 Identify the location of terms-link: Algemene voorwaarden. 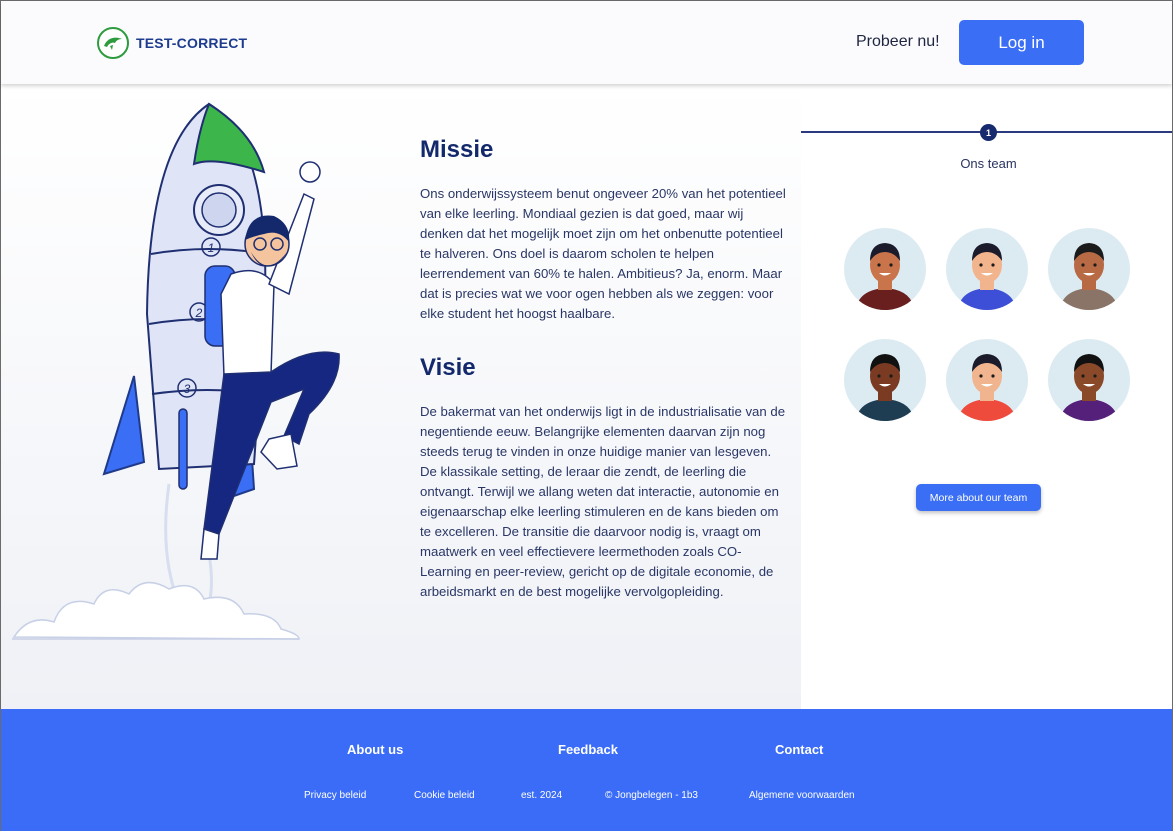
(802, 795).